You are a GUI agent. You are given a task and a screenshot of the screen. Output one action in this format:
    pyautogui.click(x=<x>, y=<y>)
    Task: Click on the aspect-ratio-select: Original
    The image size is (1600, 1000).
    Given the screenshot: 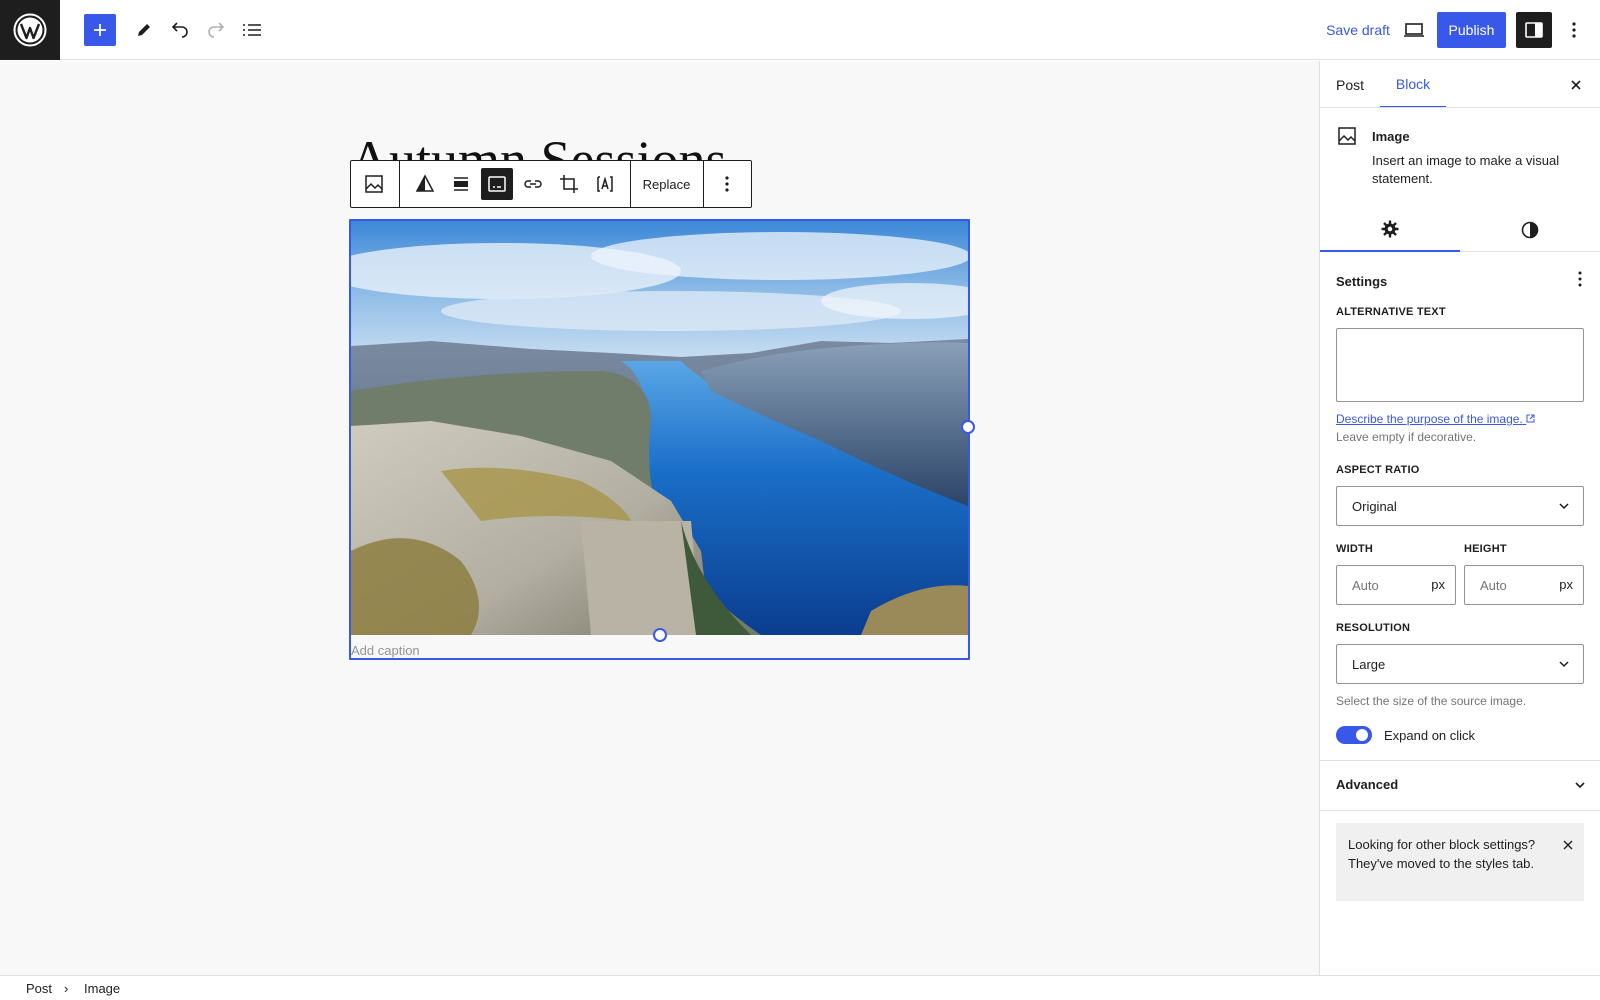 What is the action you would take?
    pyautogui.click(x=1460, y=506)
    